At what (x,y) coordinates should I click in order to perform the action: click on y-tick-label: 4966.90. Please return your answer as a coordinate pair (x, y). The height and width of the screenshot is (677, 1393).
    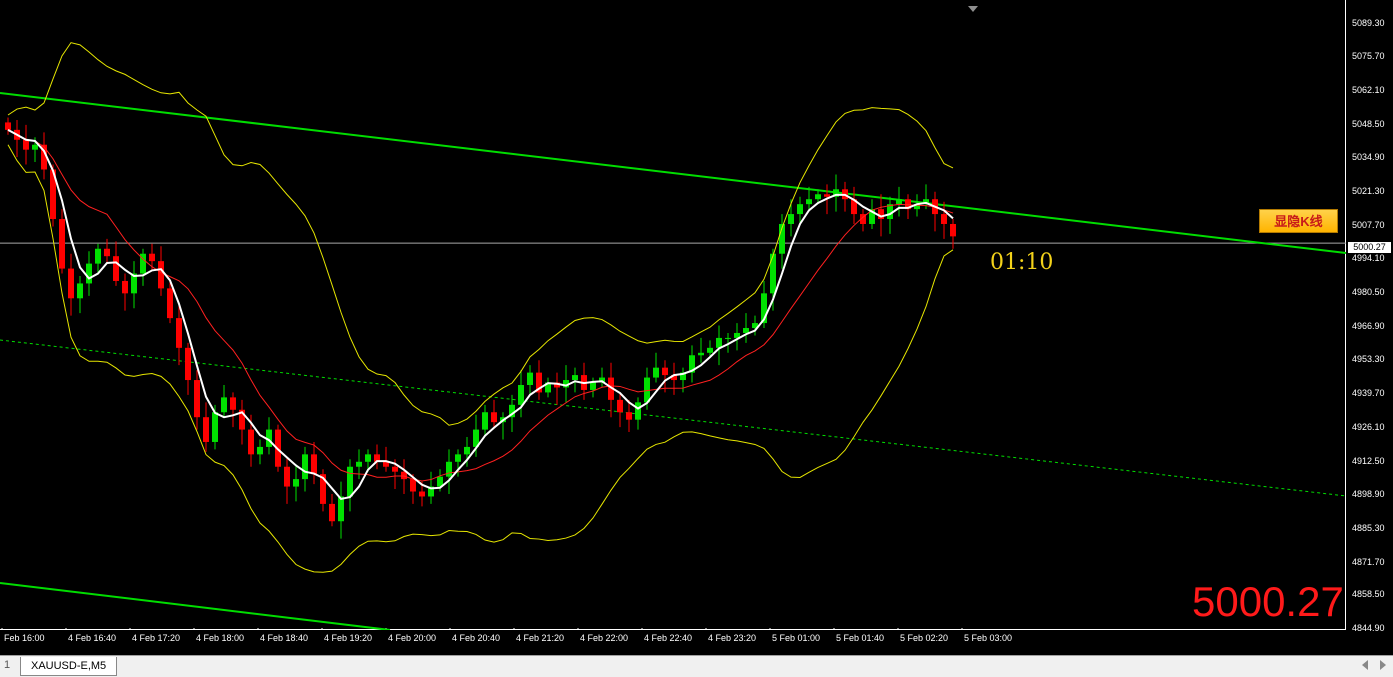
    Looking at the image, I should click on (1368, 325).